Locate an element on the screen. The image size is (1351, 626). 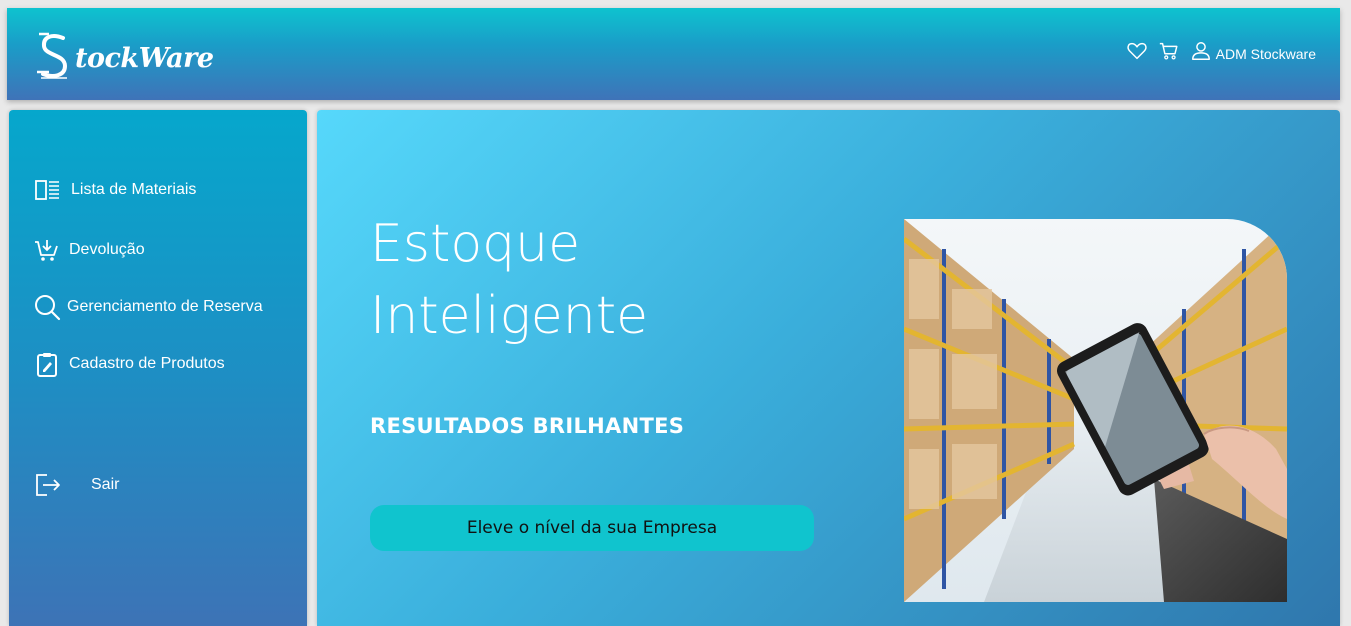
sidebar-item-label: Cadastro de Produtos is located at coordinates (147, 363).